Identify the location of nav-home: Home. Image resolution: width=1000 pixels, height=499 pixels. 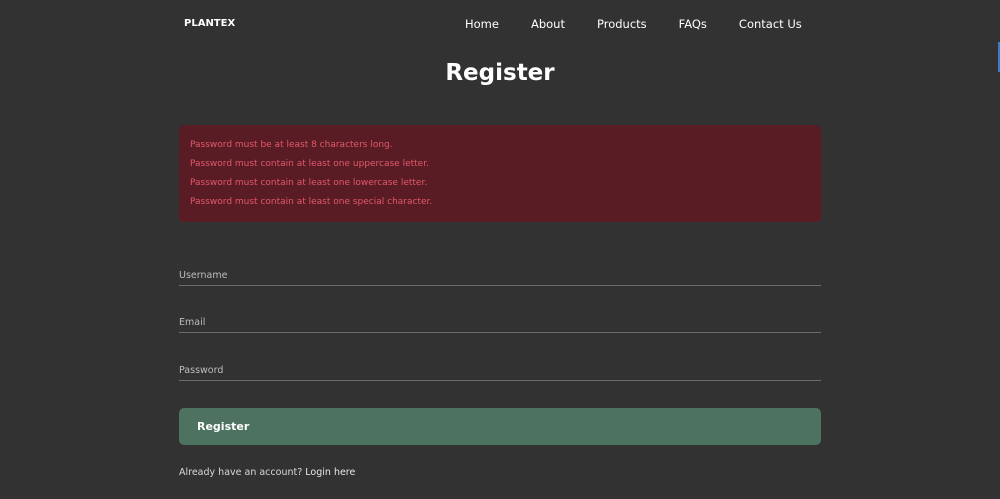
(482, 24).